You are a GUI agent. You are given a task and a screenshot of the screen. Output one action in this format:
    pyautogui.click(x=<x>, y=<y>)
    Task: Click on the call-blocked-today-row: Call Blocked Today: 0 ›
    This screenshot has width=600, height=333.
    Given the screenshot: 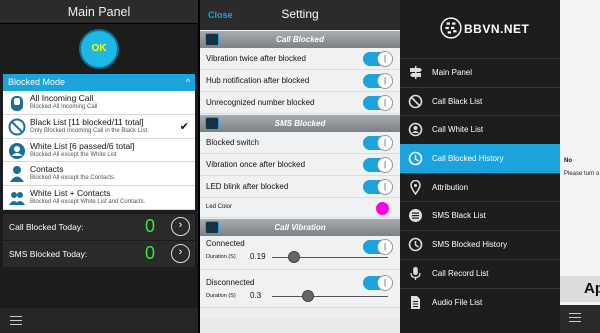 What is the action you would take?
    pyautogui.click(x=99, y=226)
    